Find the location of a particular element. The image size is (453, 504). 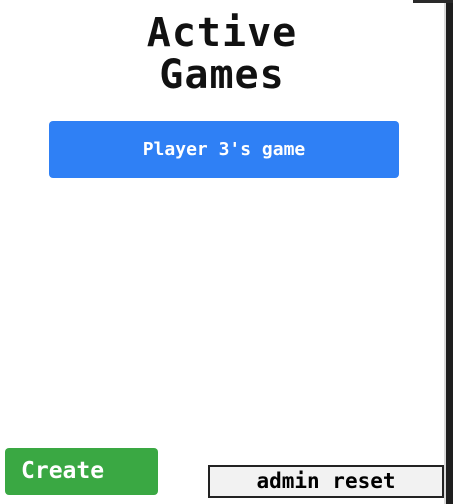

list-item: Player 3's game is located at coordinates (224, 149).